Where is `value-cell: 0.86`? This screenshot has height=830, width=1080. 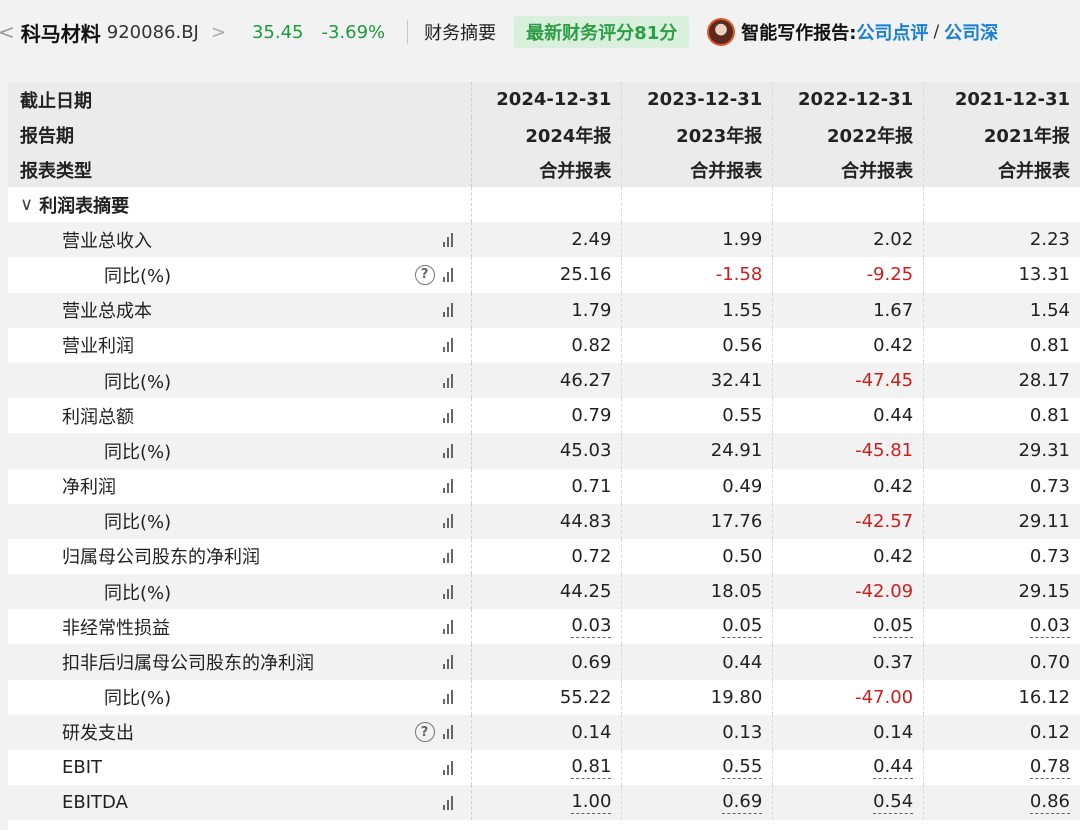
value-cell: 0.86 is located at coordinates (1002, 802).